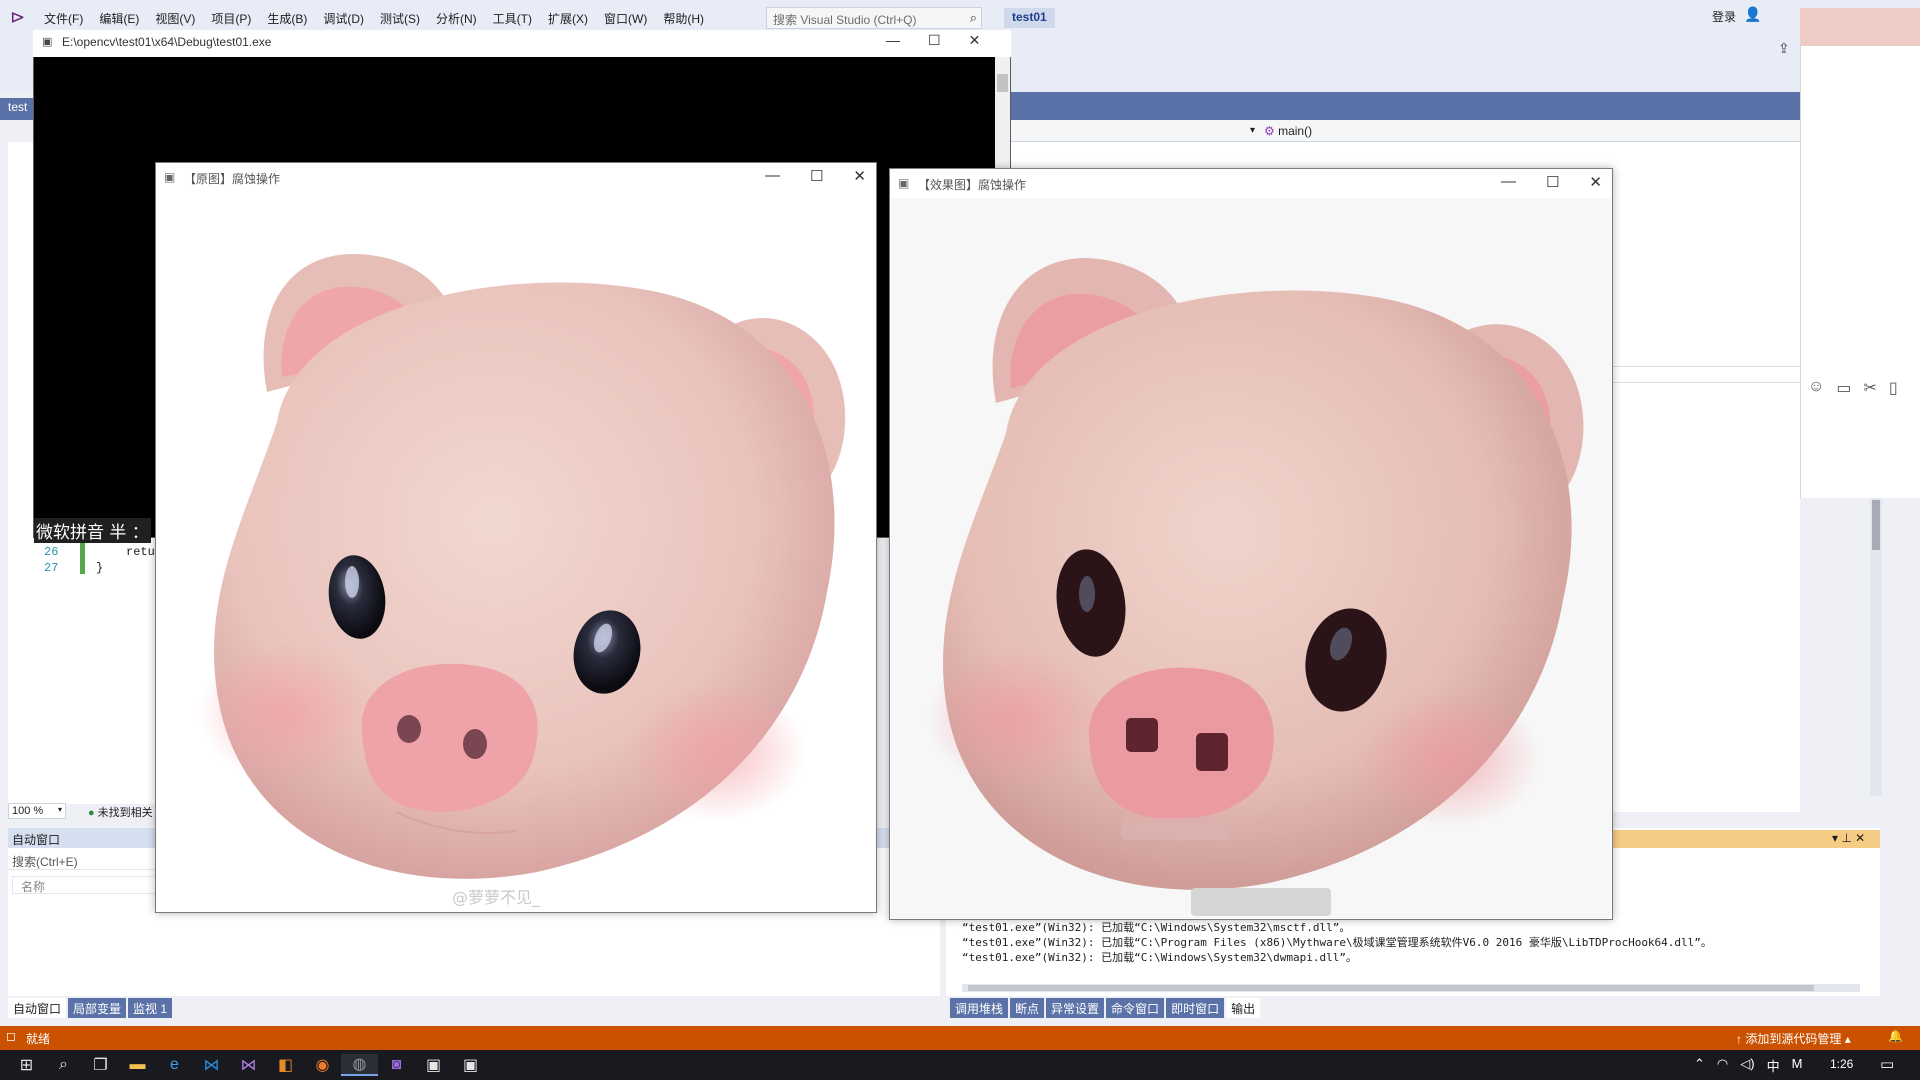 The image size is (1920, 1080). I want to click on bottom-tabs-right: 调用堆栈 断点 异常设置 命令窗口 即时窗口 输出, so click(1106, 1008).